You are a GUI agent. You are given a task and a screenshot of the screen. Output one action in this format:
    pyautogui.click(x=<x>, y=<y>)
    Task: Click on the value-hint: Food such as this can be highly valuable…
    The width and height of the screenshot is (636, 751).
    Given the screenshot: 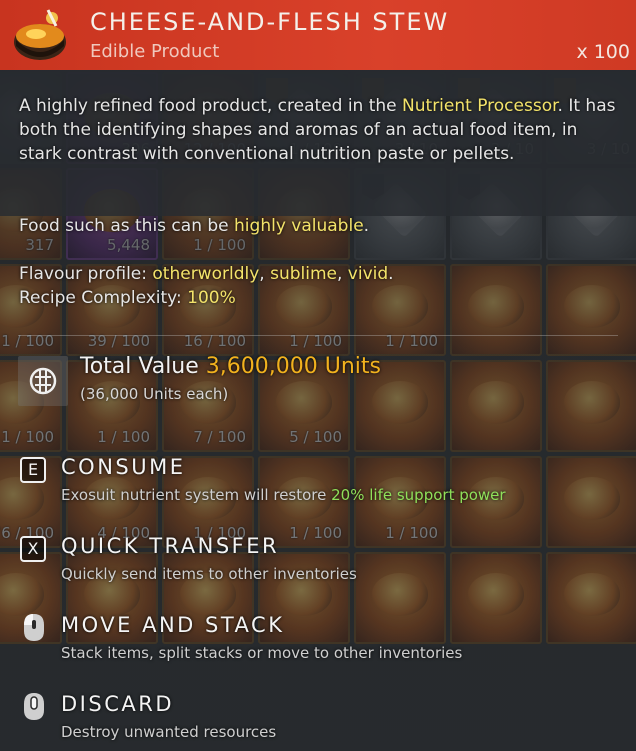 What is the action you would take?
    pyautogui.click(x=194, y=226)
    